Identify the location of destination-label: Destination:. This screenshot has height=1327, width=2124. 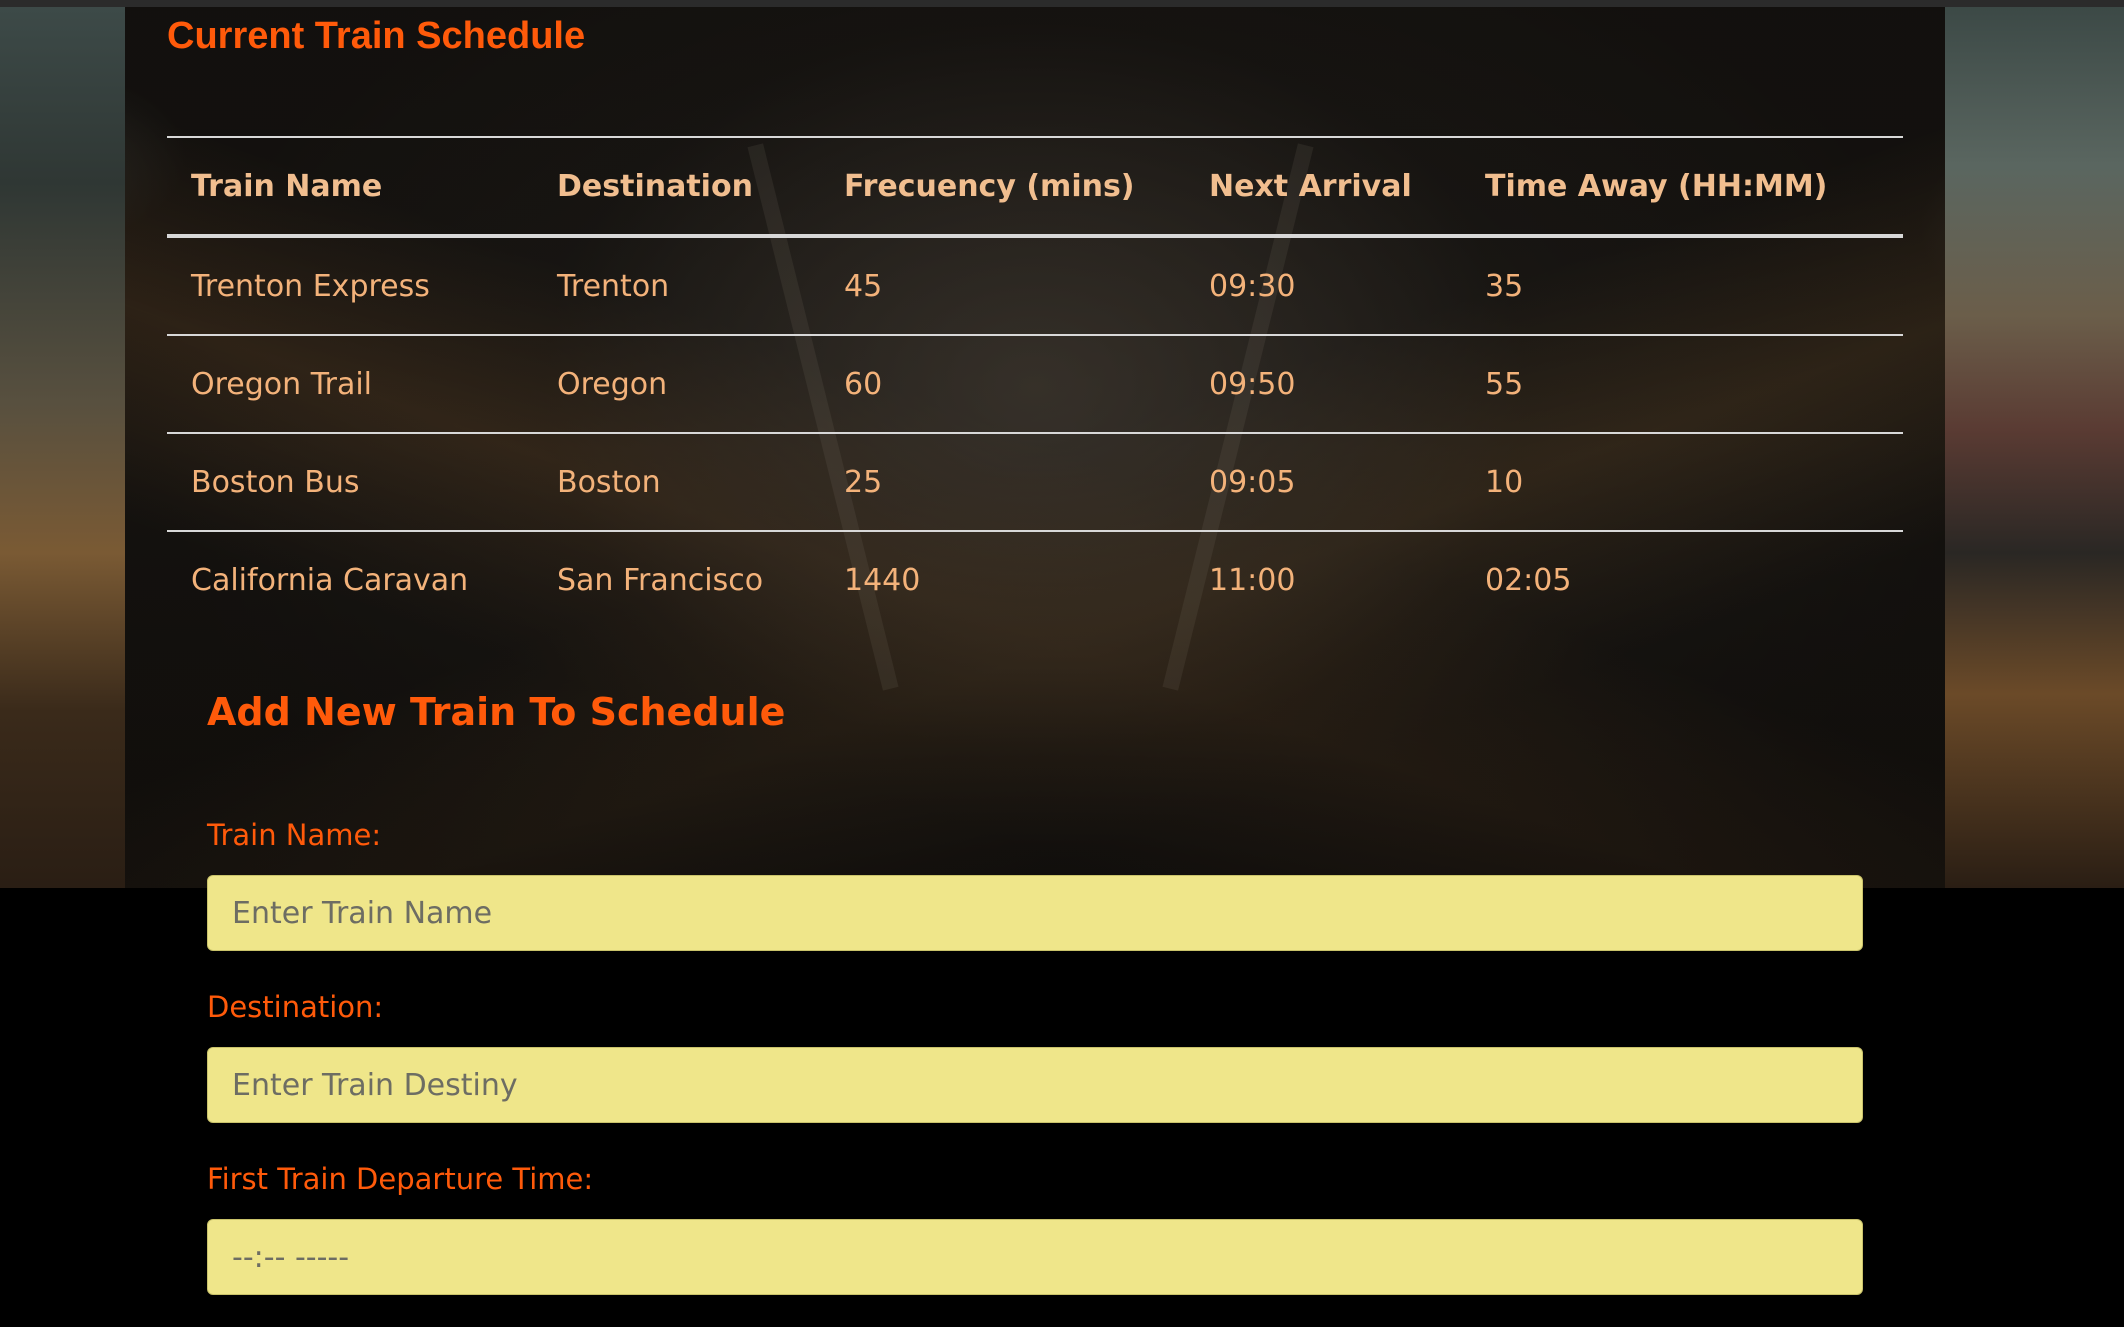
(295, 1007).